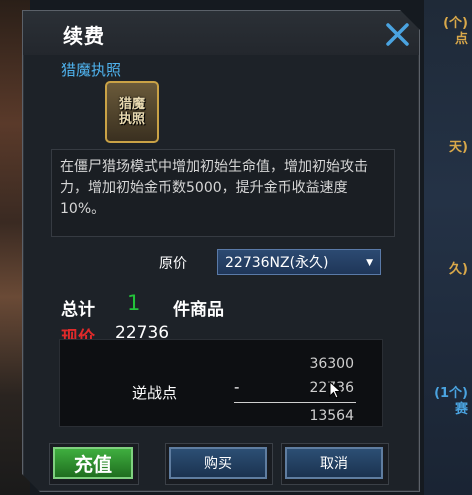  What do you see at coordinates (461, 39) in the screenshot?
I see `background-tag: 点` at bounding box center [461, 39].